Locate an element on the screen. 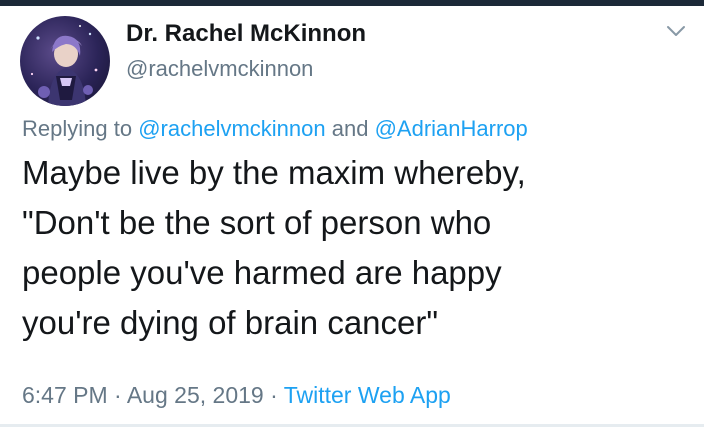  top-bar is located at coordinates (352, 3).